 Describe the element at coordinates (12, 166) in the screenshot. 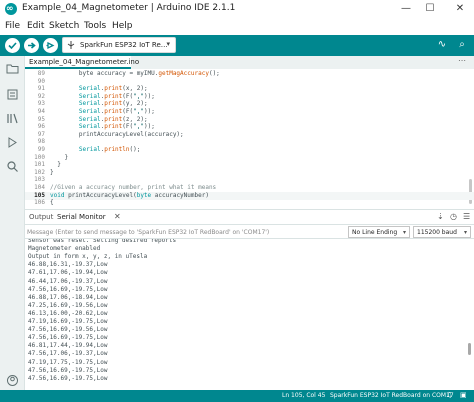

I see `search-icon` at that location.